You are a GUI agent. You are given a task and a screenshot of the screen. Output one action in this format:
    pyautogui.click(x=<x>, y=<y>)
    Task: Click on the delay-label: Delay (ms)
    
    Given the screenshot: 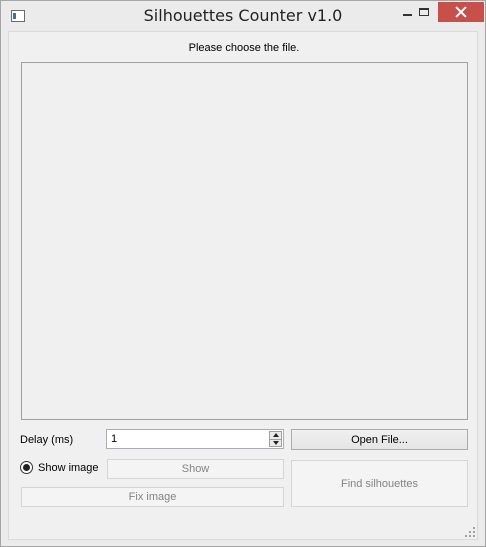 What is the action you would take?
    pyautogui.click(x=47, y=440)
    